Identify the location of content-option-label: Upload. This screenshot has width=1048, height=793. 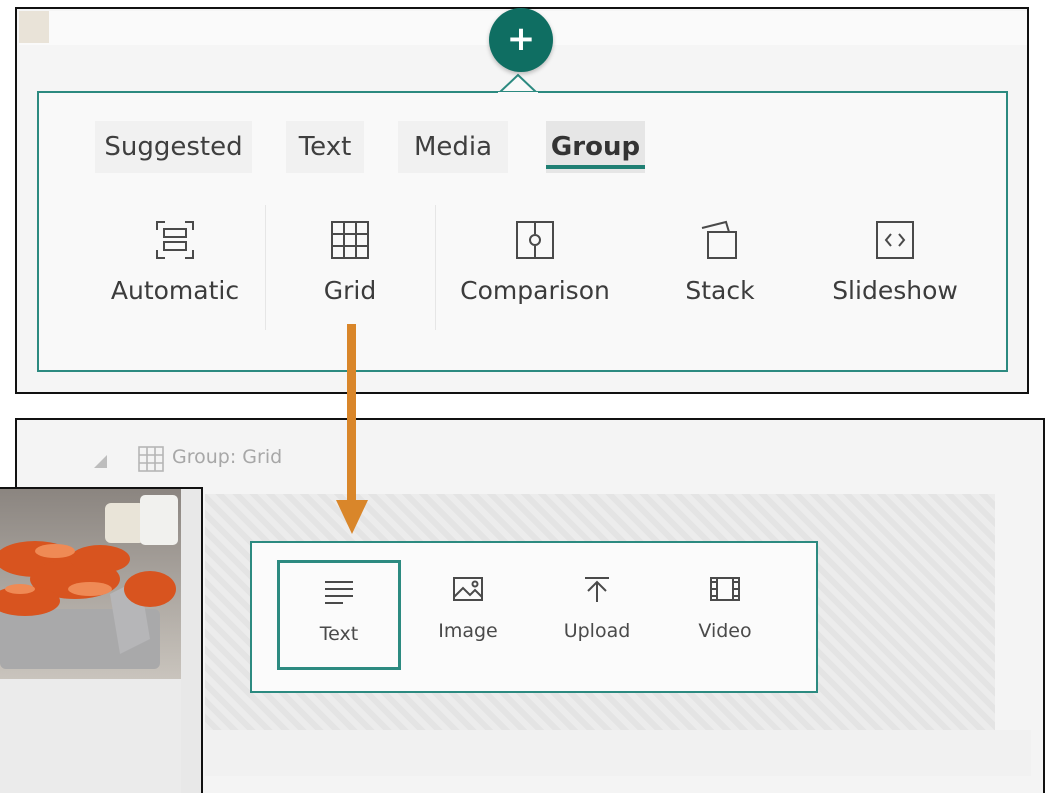
(597, 631).